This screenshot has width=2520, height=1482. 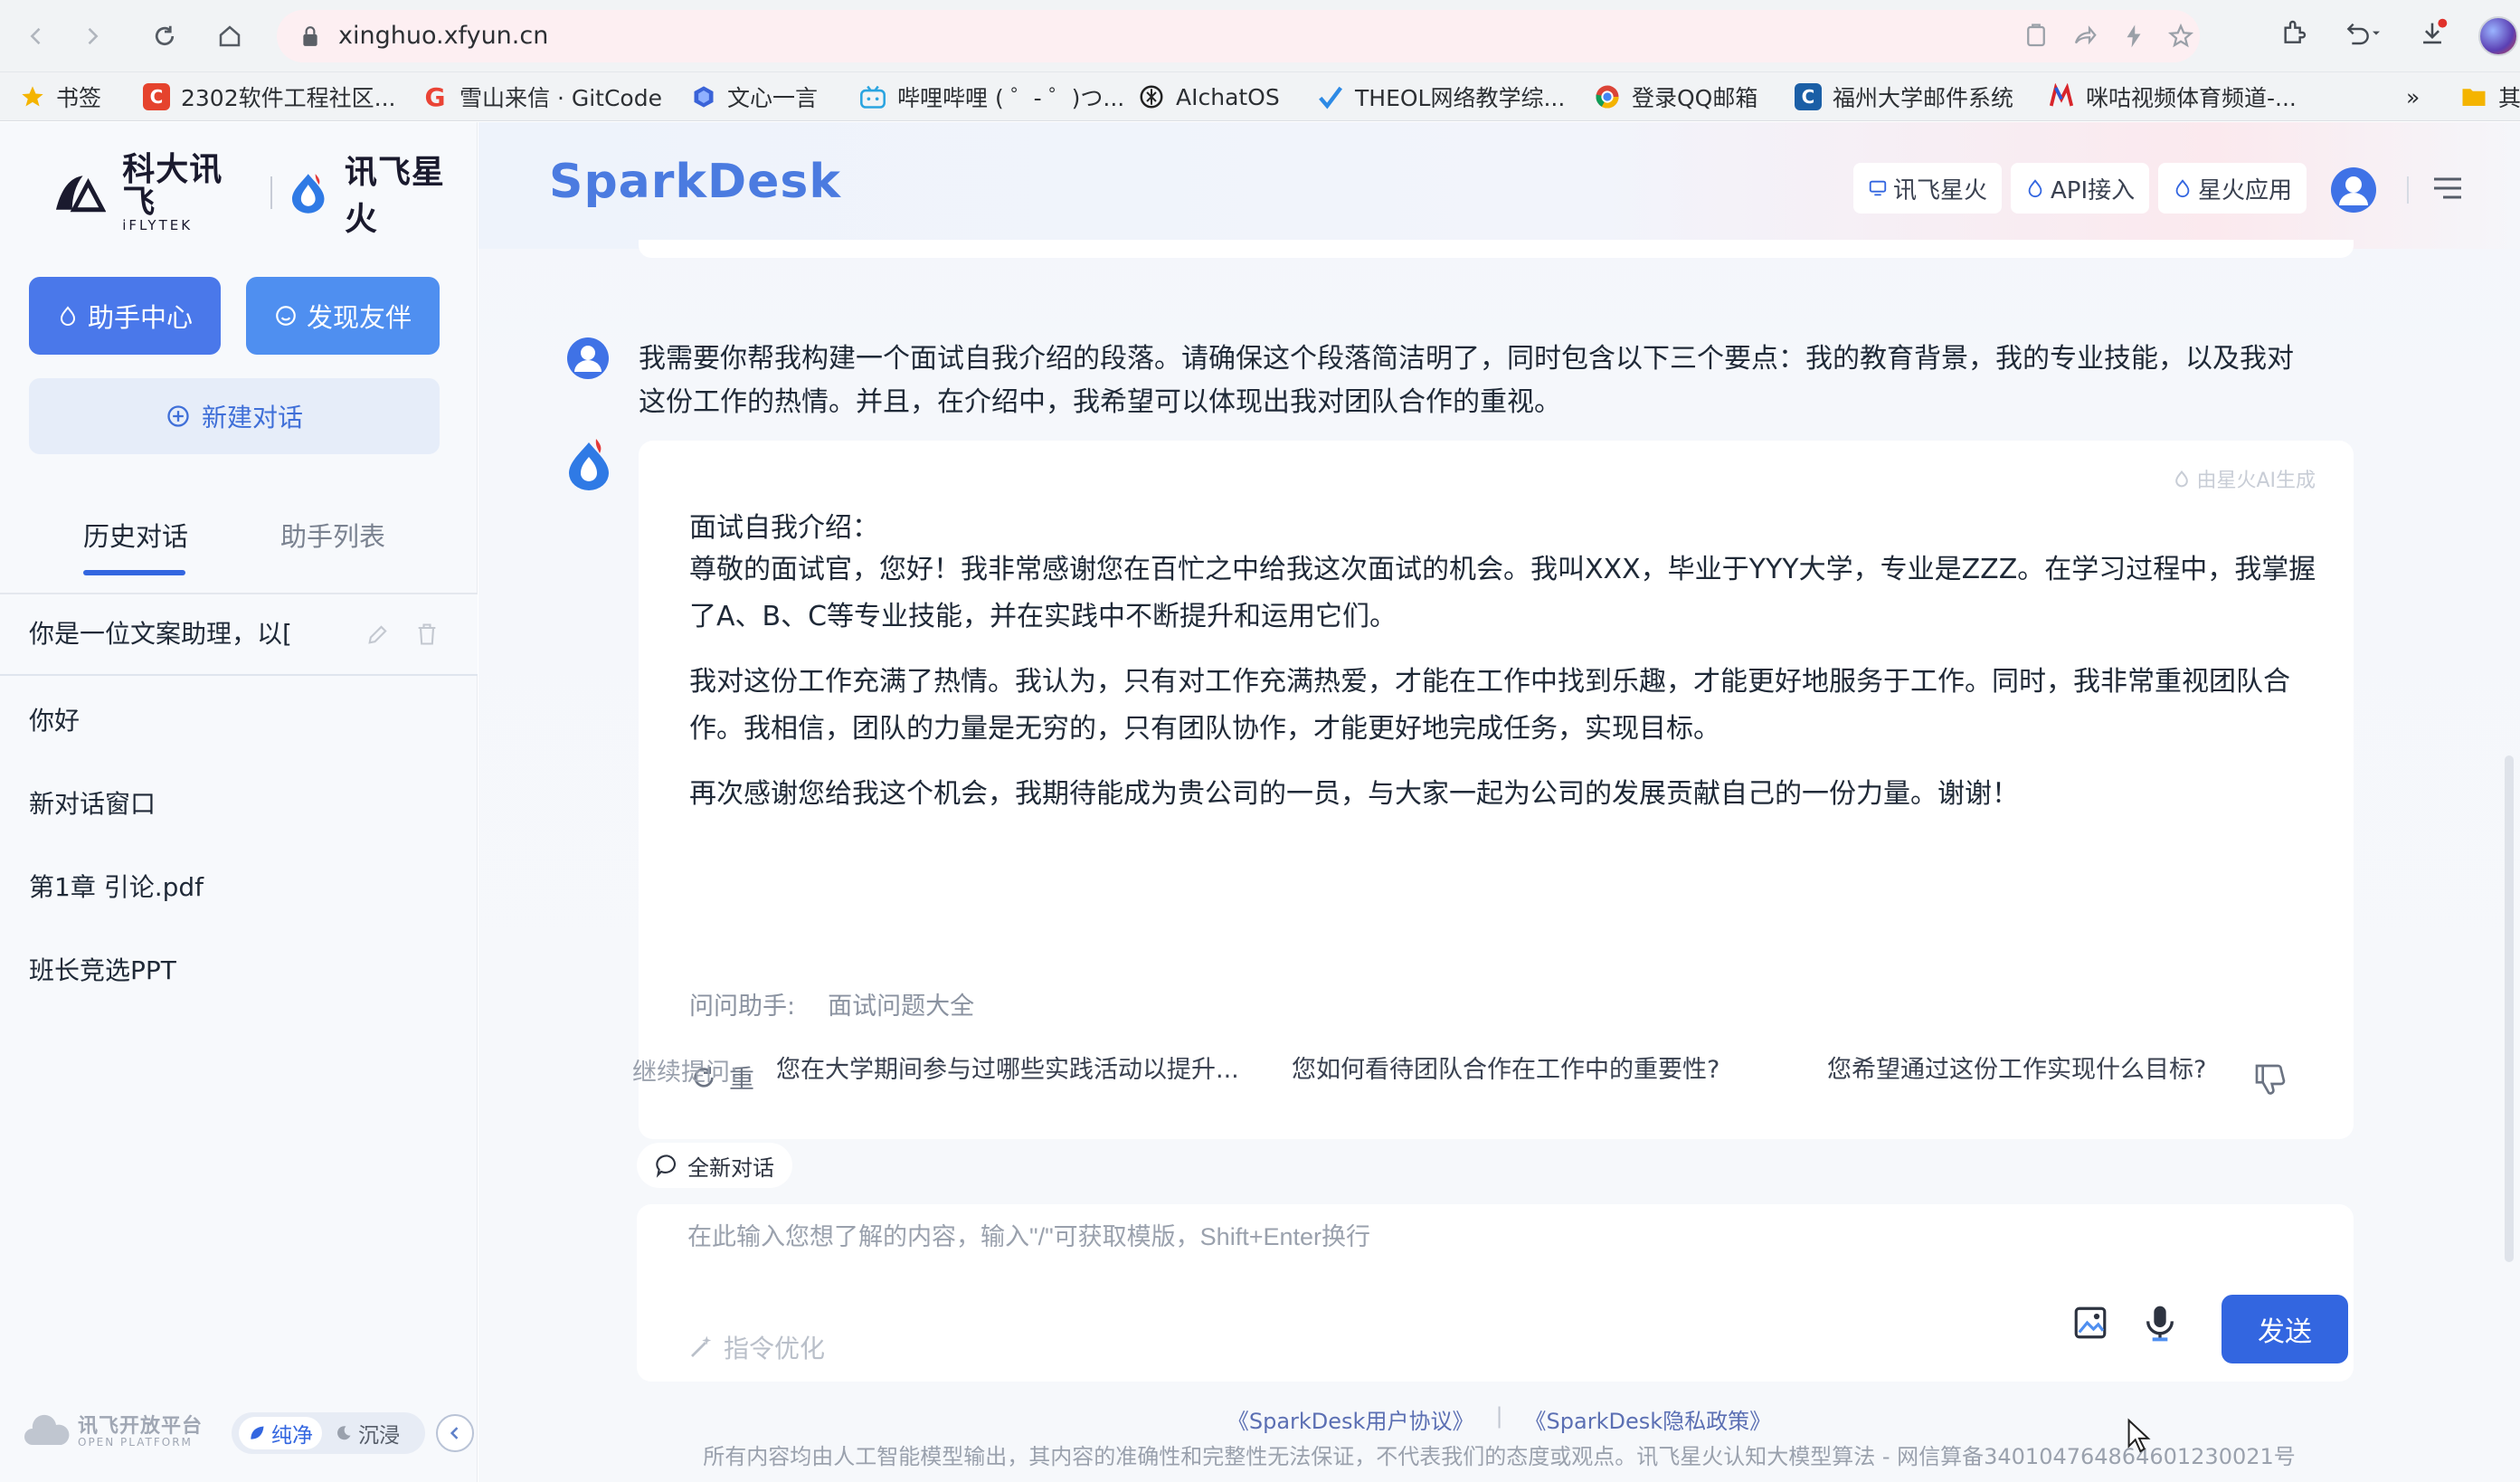 I want to click on forward-button, so click(x=92, y=36).